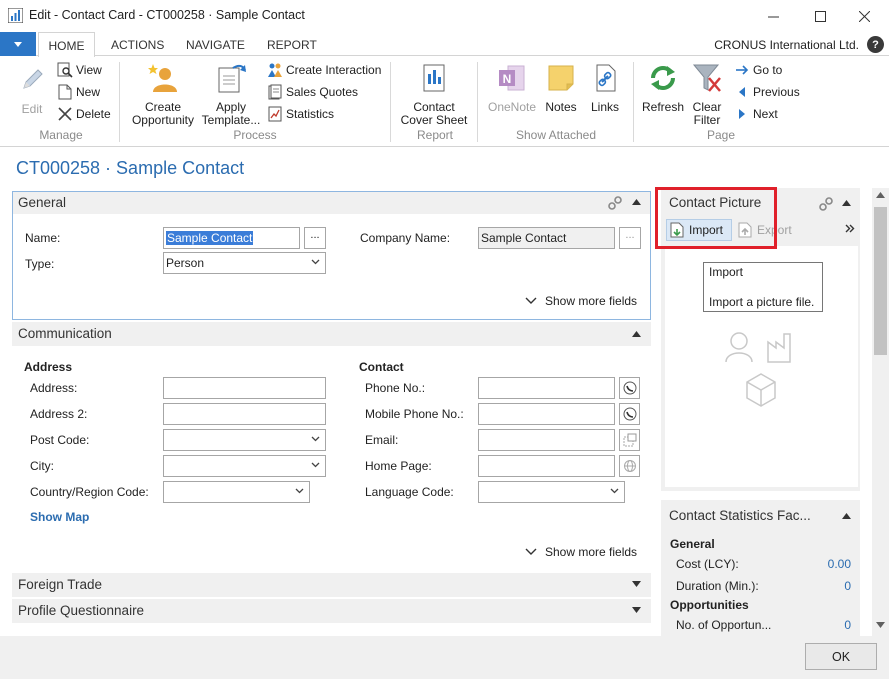 This screenshot has width=889, height=679. What do you see at coordinates (512, 88) in the screenshot?
I see `onenote-button: N OneNote` at bounding box center [512, 88].